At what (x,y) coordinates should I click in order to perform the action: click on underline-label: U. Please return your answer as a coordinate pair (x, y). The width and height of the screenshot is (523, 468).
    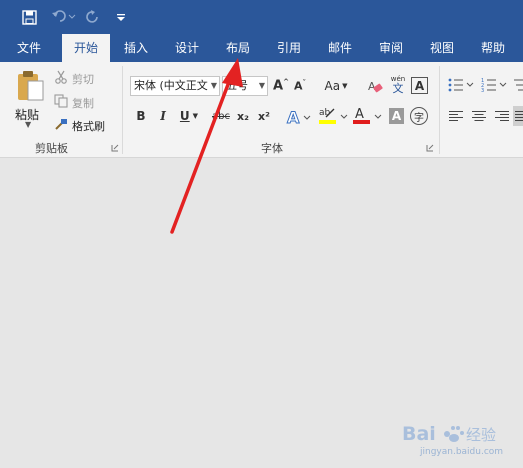
    Looking at the image, I should click on (184, 116).